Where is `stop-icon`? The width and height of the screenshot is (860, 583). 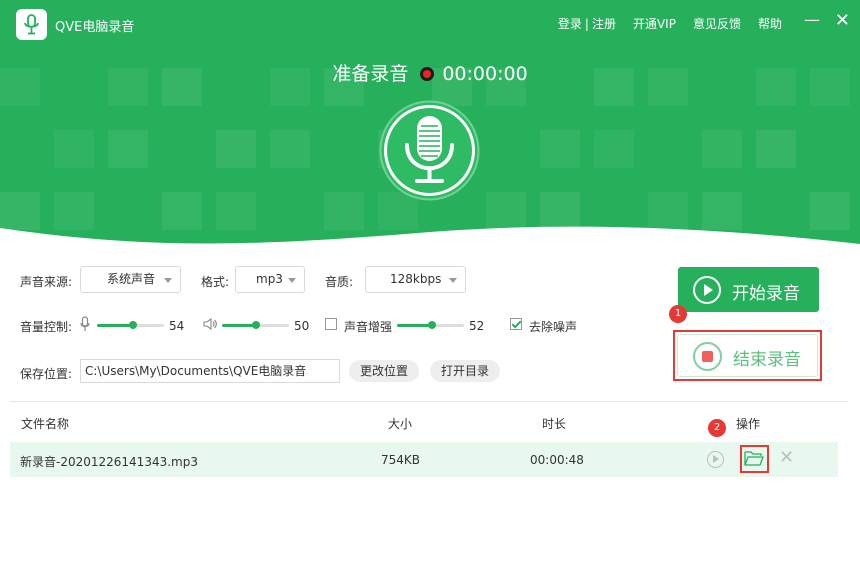
stop-icon is located at coordinates (707, 356).